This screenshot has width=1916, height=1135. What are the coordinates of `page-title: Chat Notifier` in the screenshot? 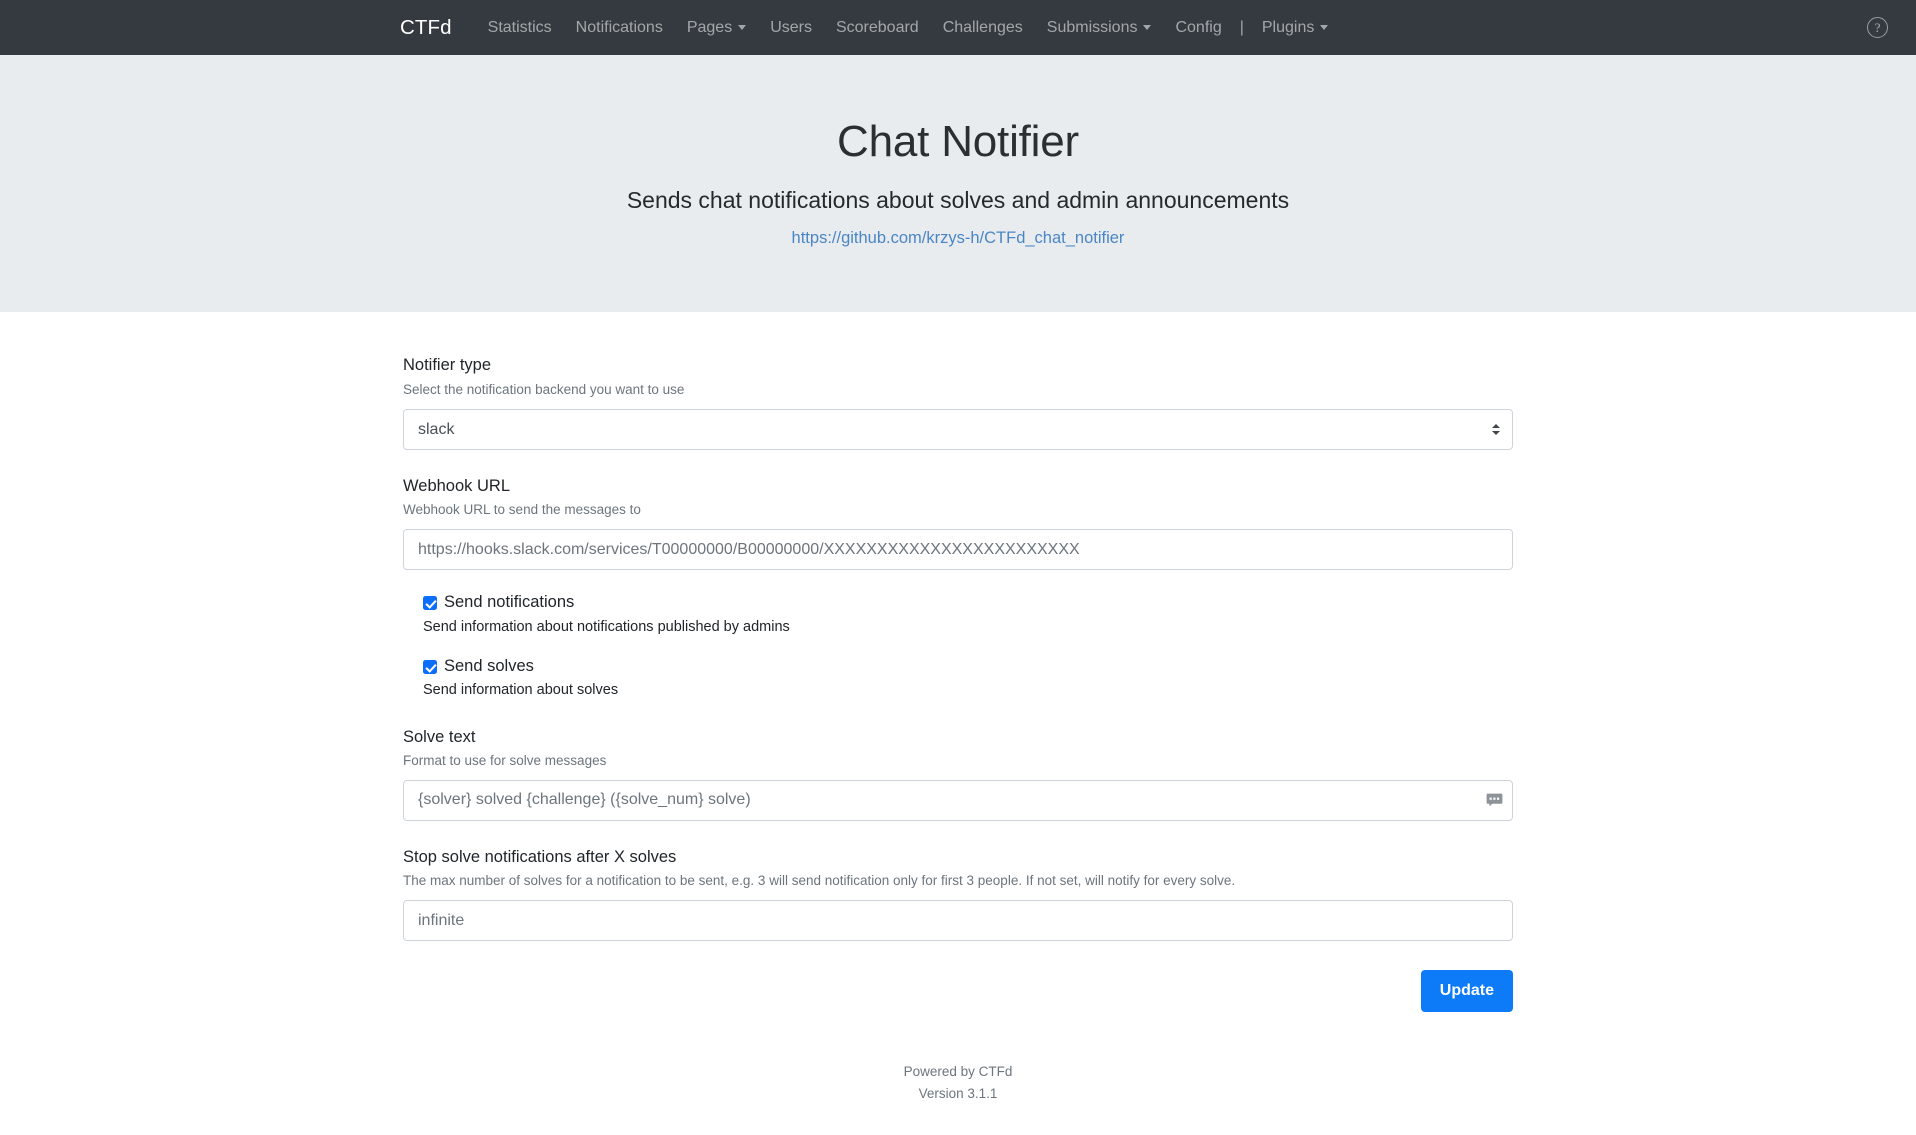 It's located at (958, 141).